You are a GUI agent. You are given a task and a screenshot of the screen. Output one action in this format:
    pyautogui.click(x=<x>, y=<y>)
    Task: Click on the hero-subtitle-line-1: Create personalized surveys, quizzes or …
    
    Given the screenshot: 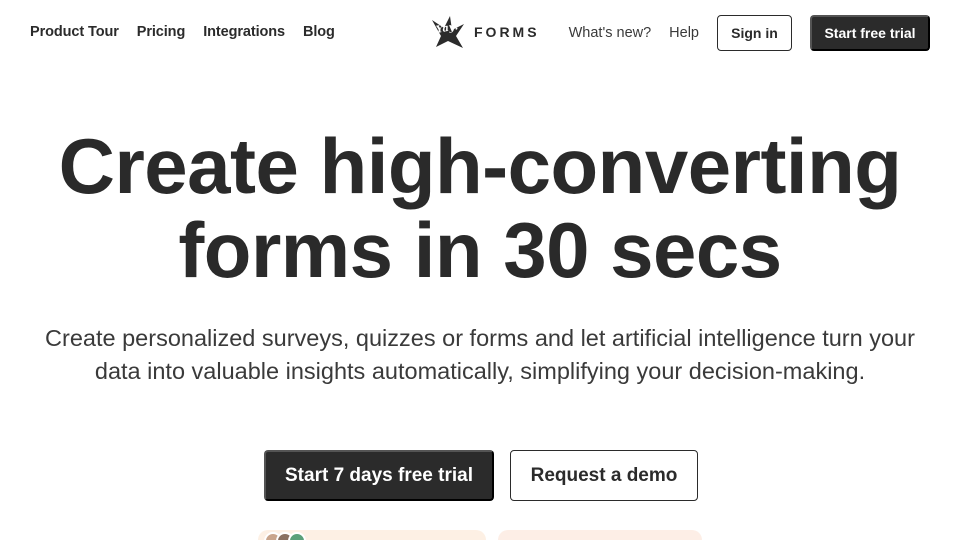 What is the action you would take?
    pyautogui.click(x=480, y=338)
    